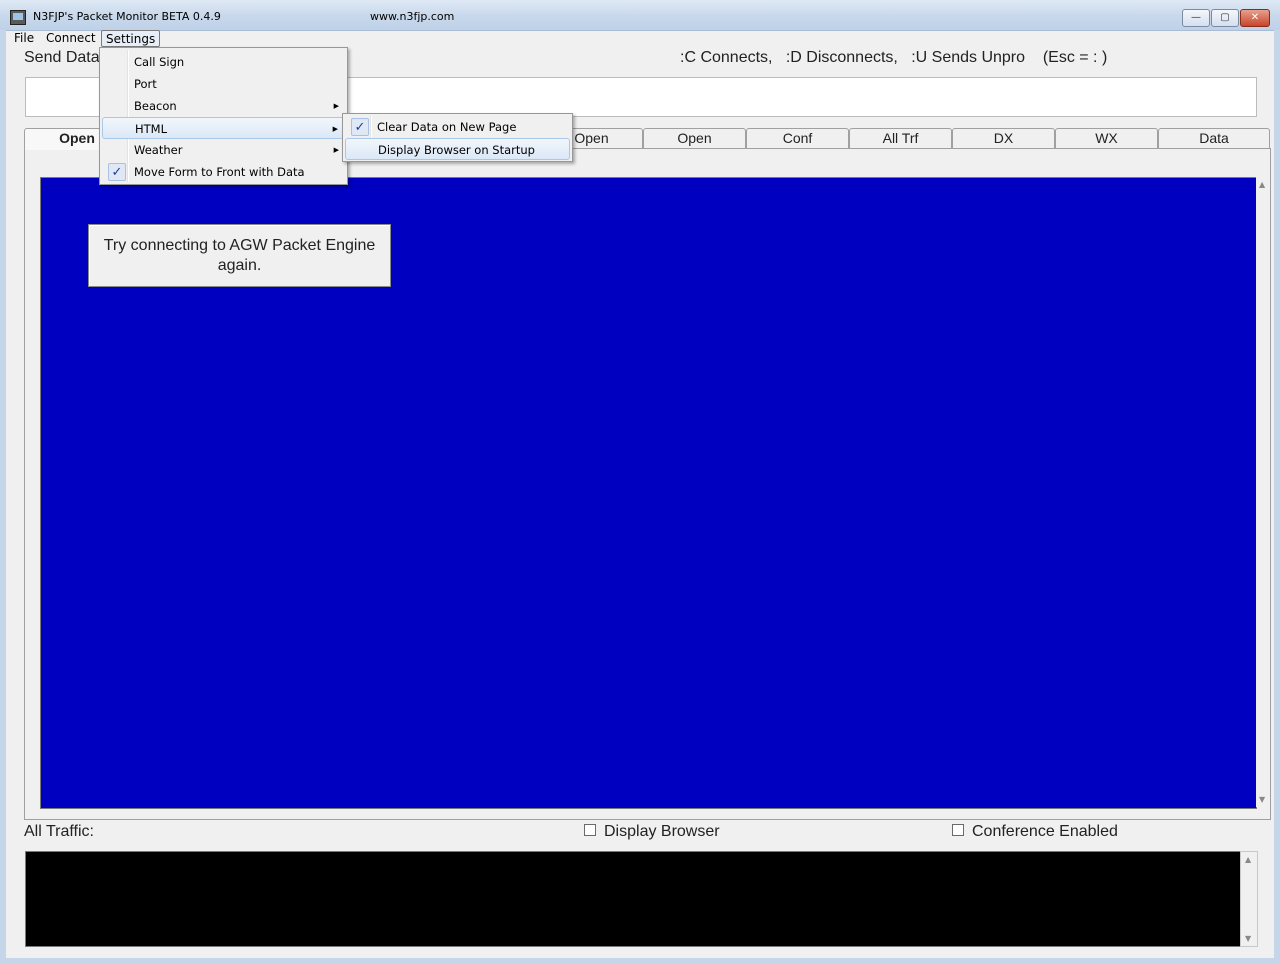  I want to click on display-browser-checkbox-row: Display Browser, so click(652, 832).